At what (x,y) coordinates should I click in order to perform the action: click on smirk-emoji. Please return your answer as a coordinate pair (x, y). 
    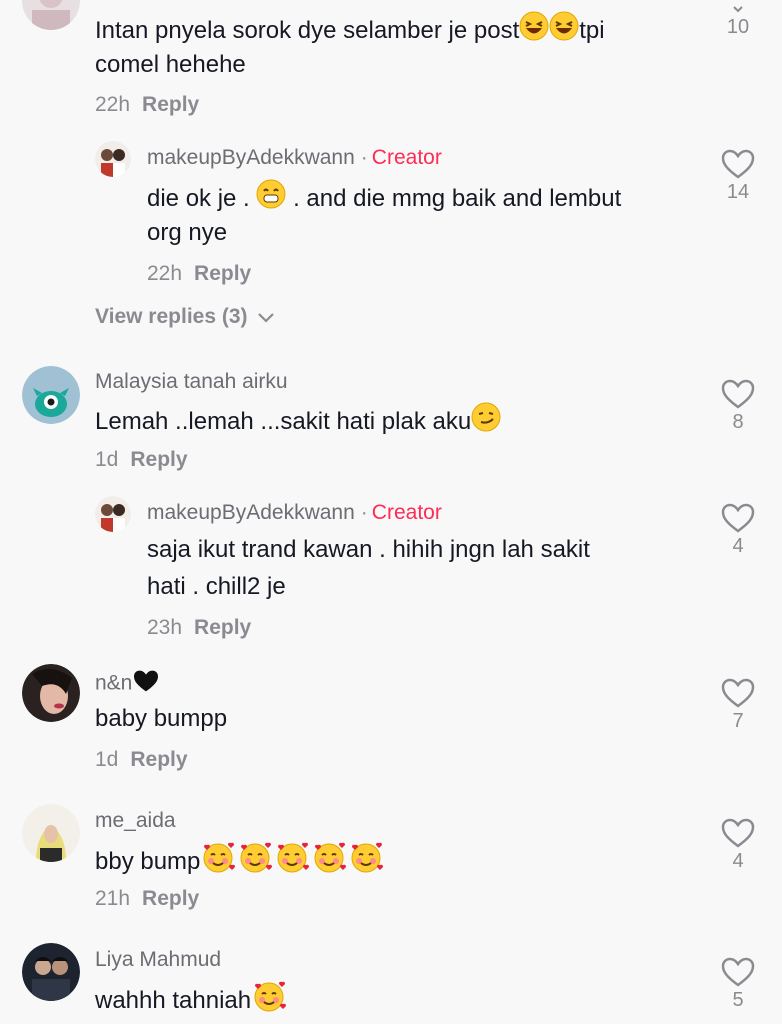
    Looking at the image, I should click on (486, 422).